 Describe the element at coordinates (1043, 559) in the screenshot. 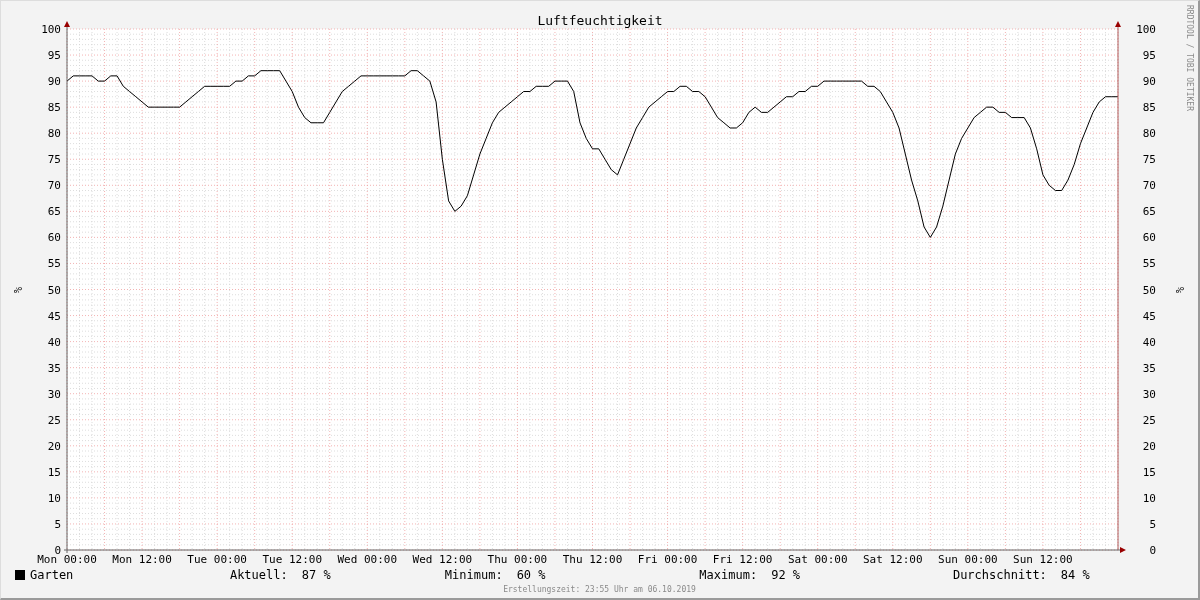

I see `x-tick-label: Sun 12:00` at that location.